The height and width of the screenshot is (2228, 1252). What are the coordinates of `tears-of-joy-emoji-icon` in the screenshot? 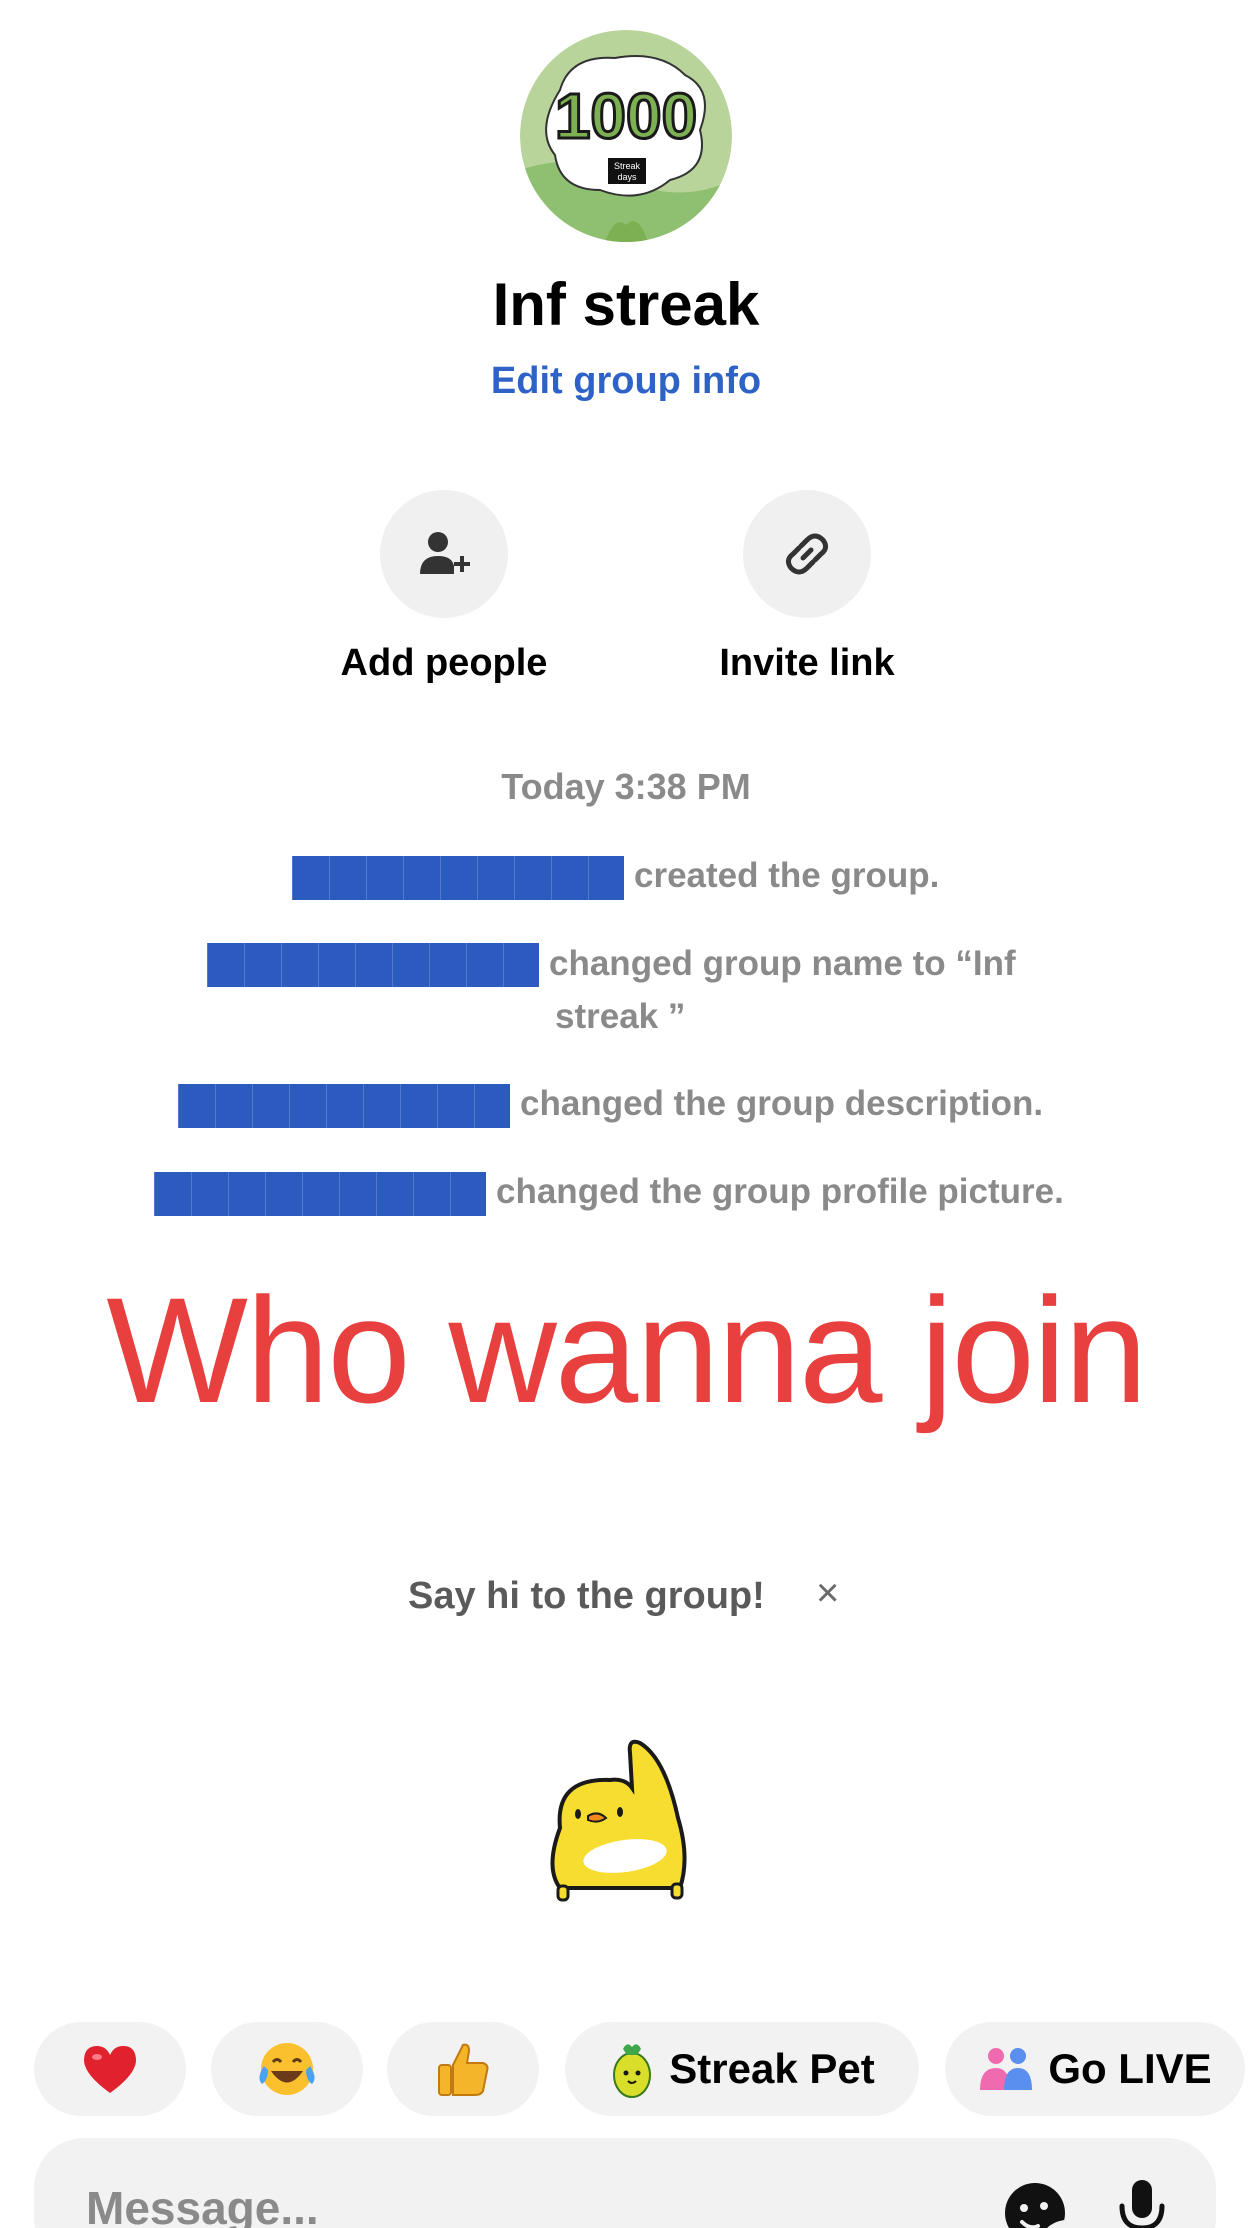 It's located at (287, 2069).